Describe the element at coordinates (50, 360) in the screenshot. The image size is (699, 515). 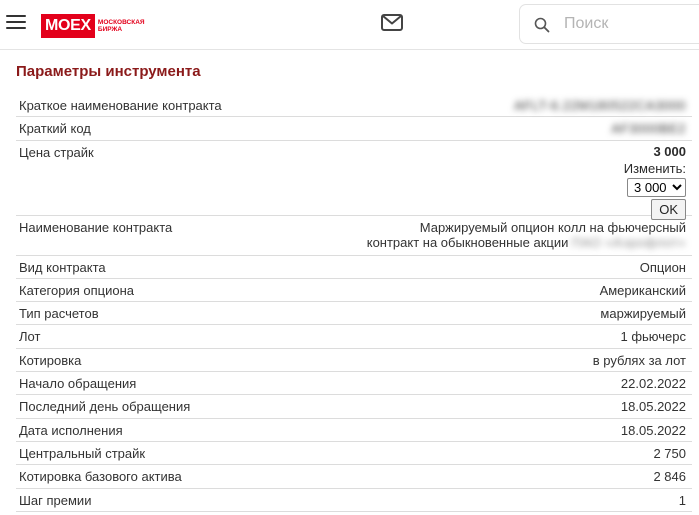
I see `row-label: Котировка` at that location.